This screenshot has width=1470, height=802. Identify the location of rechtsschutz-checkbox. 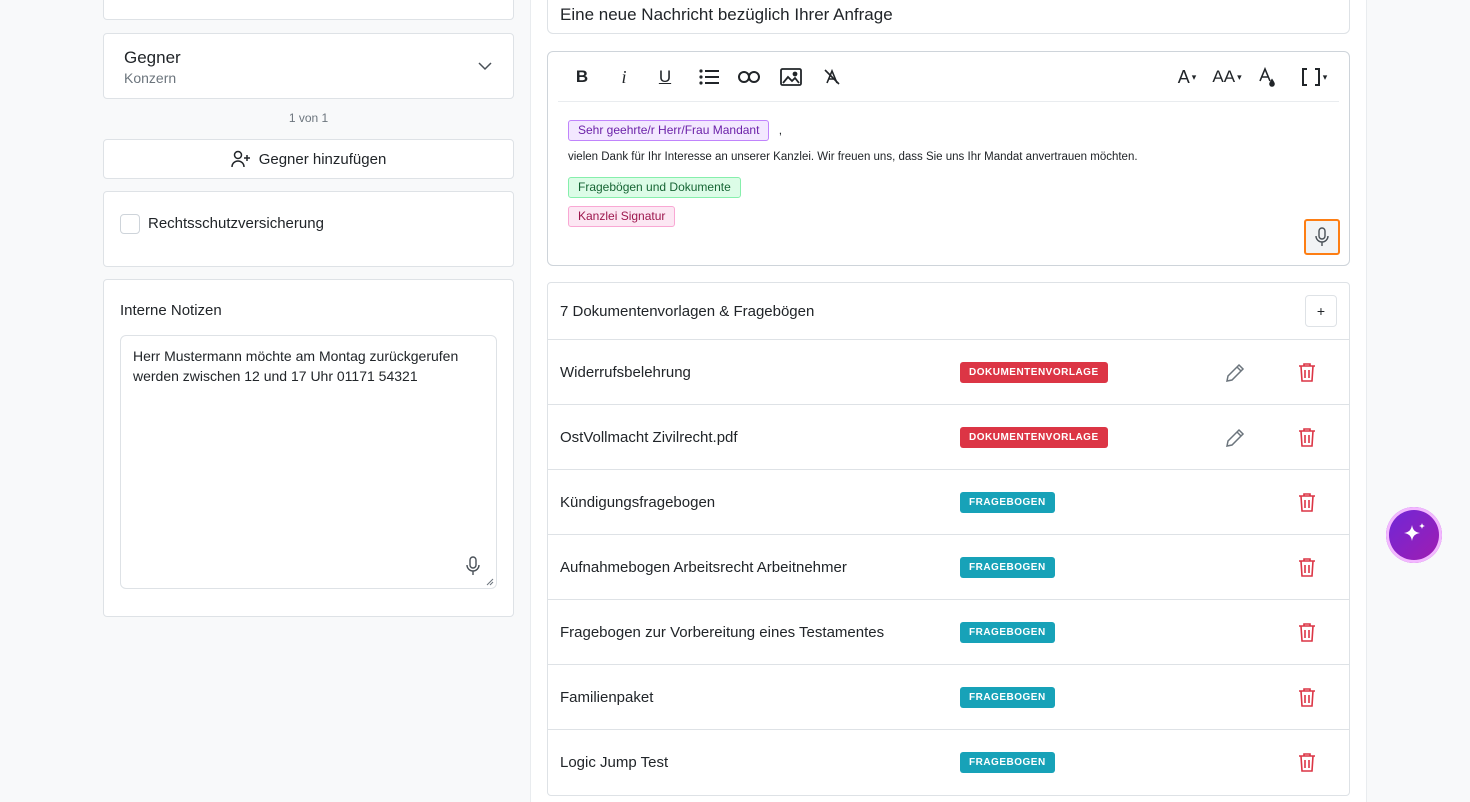
(130, 224).